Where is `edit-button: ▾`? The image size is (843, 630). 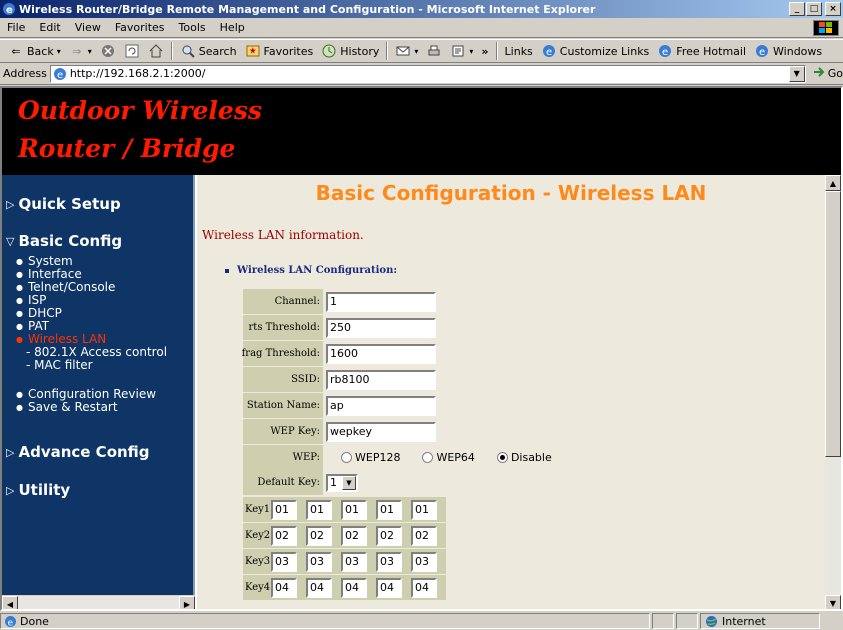 edit-button: ▾ is located at coordinates (461, 51).